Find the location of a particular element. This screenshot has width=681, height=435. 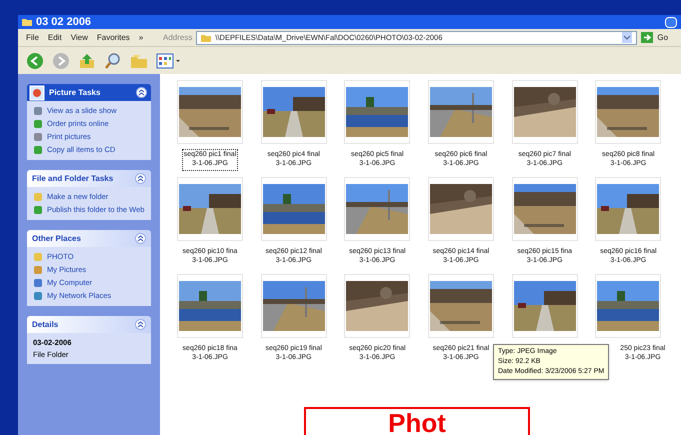

go-button: Go is located at coordinates (654, 38).